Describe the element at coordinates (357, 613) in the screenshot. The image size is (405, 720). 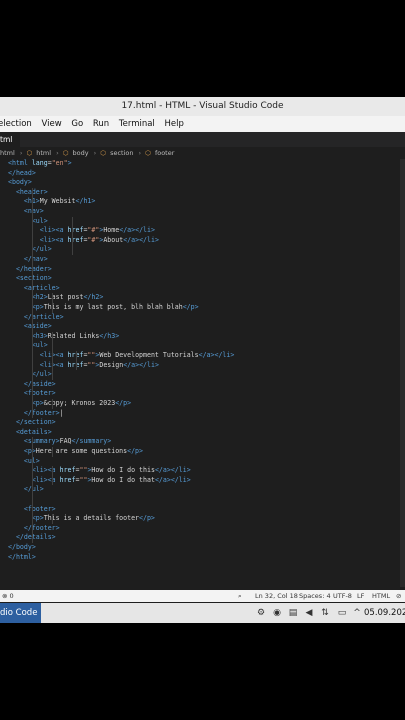
I see `chevron-up-icon: ^` at that location.